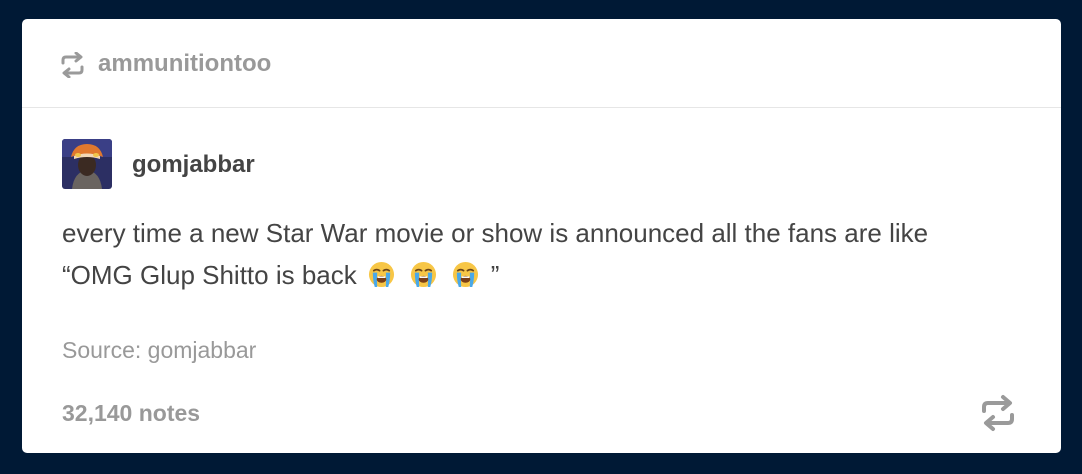  I want to click on post-text-line: “OMG Glup Shitto is back ”, so click(542, 275).